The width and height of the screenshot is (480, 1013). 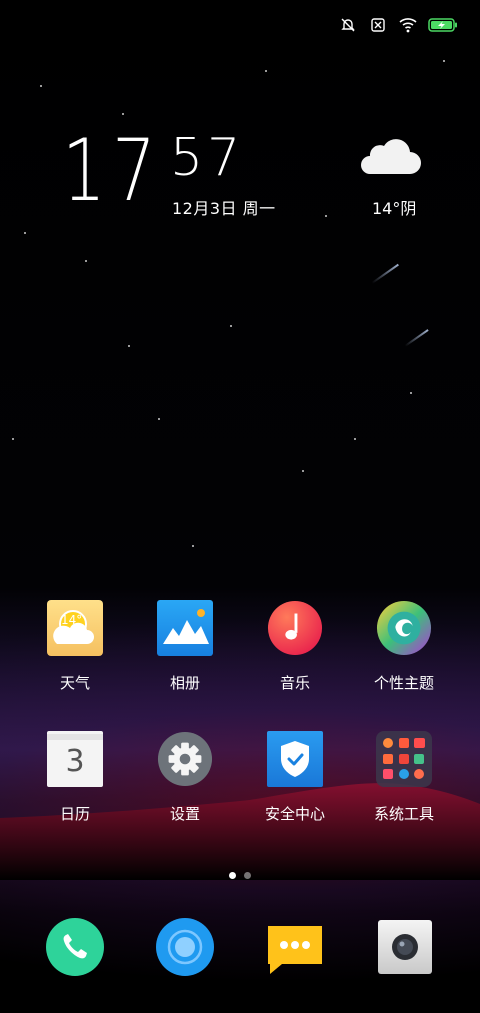 What do you see at coordinates (348, 25) in the screenshot?
I see `bell-off-icon` at bounding box center [348, 25].